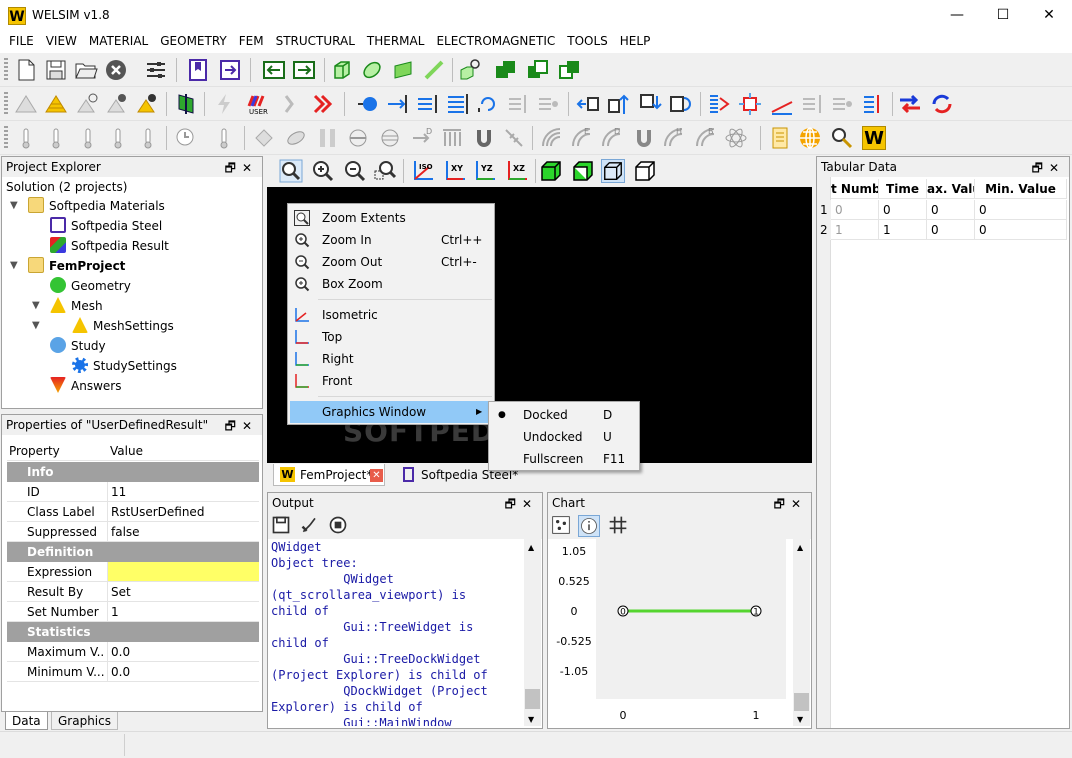  Describe the element at coordinates (874, 104) in the screenshot. I see `stress-probe-icon` at that location.